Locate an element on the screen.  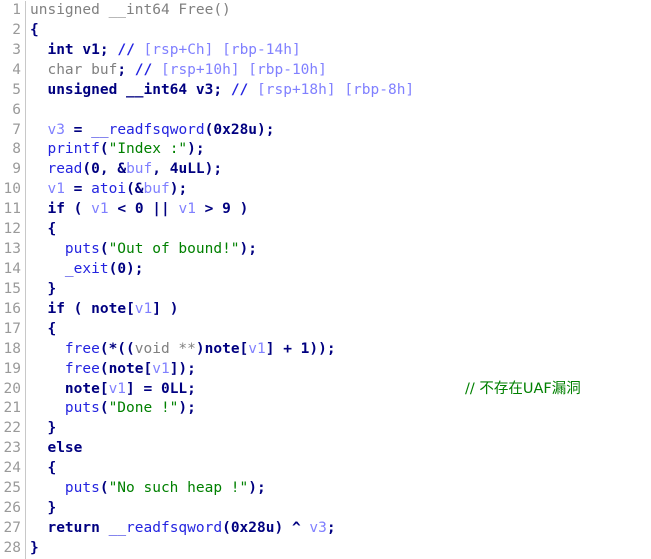
line-number: 19 is located at coordinates (13, 369).